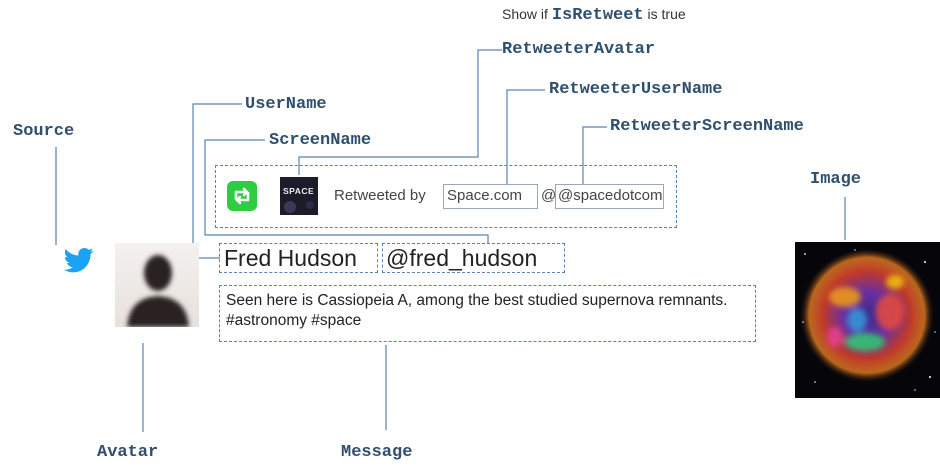 The image size is (940, 467). I want to click on source-label: Source, so click(44, 131).